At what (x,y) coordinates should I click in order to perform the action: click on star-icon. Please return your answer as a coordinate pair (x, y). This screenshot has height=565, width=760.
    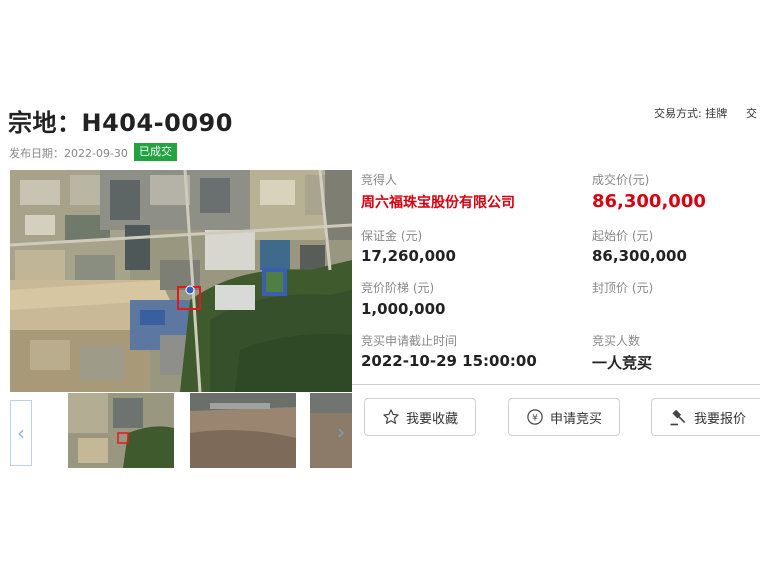
    Looking at the image, I should click on (391, 416).